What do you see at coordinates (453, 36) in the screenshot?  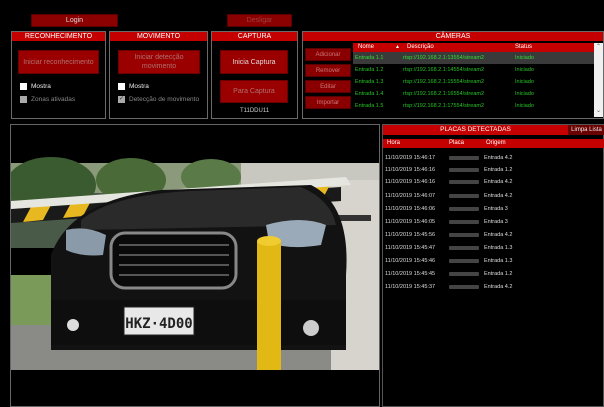 I see `cameras-title: CÂMERAS` at bounding box center [453, 36].